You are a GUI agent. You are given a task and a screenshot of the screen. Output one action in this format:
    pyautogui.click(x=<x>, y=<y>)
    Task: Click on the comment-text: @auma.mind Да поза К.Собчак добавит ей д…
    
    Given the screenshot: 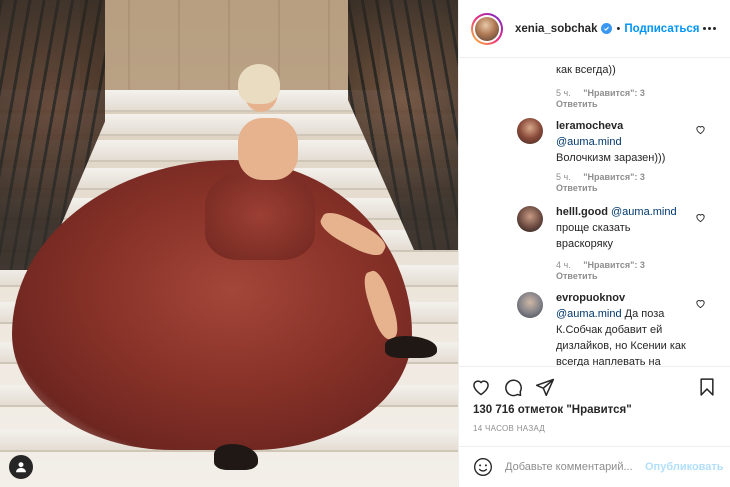 What is the action you would take?
    pyautogui.click(x=622, y=336)
    